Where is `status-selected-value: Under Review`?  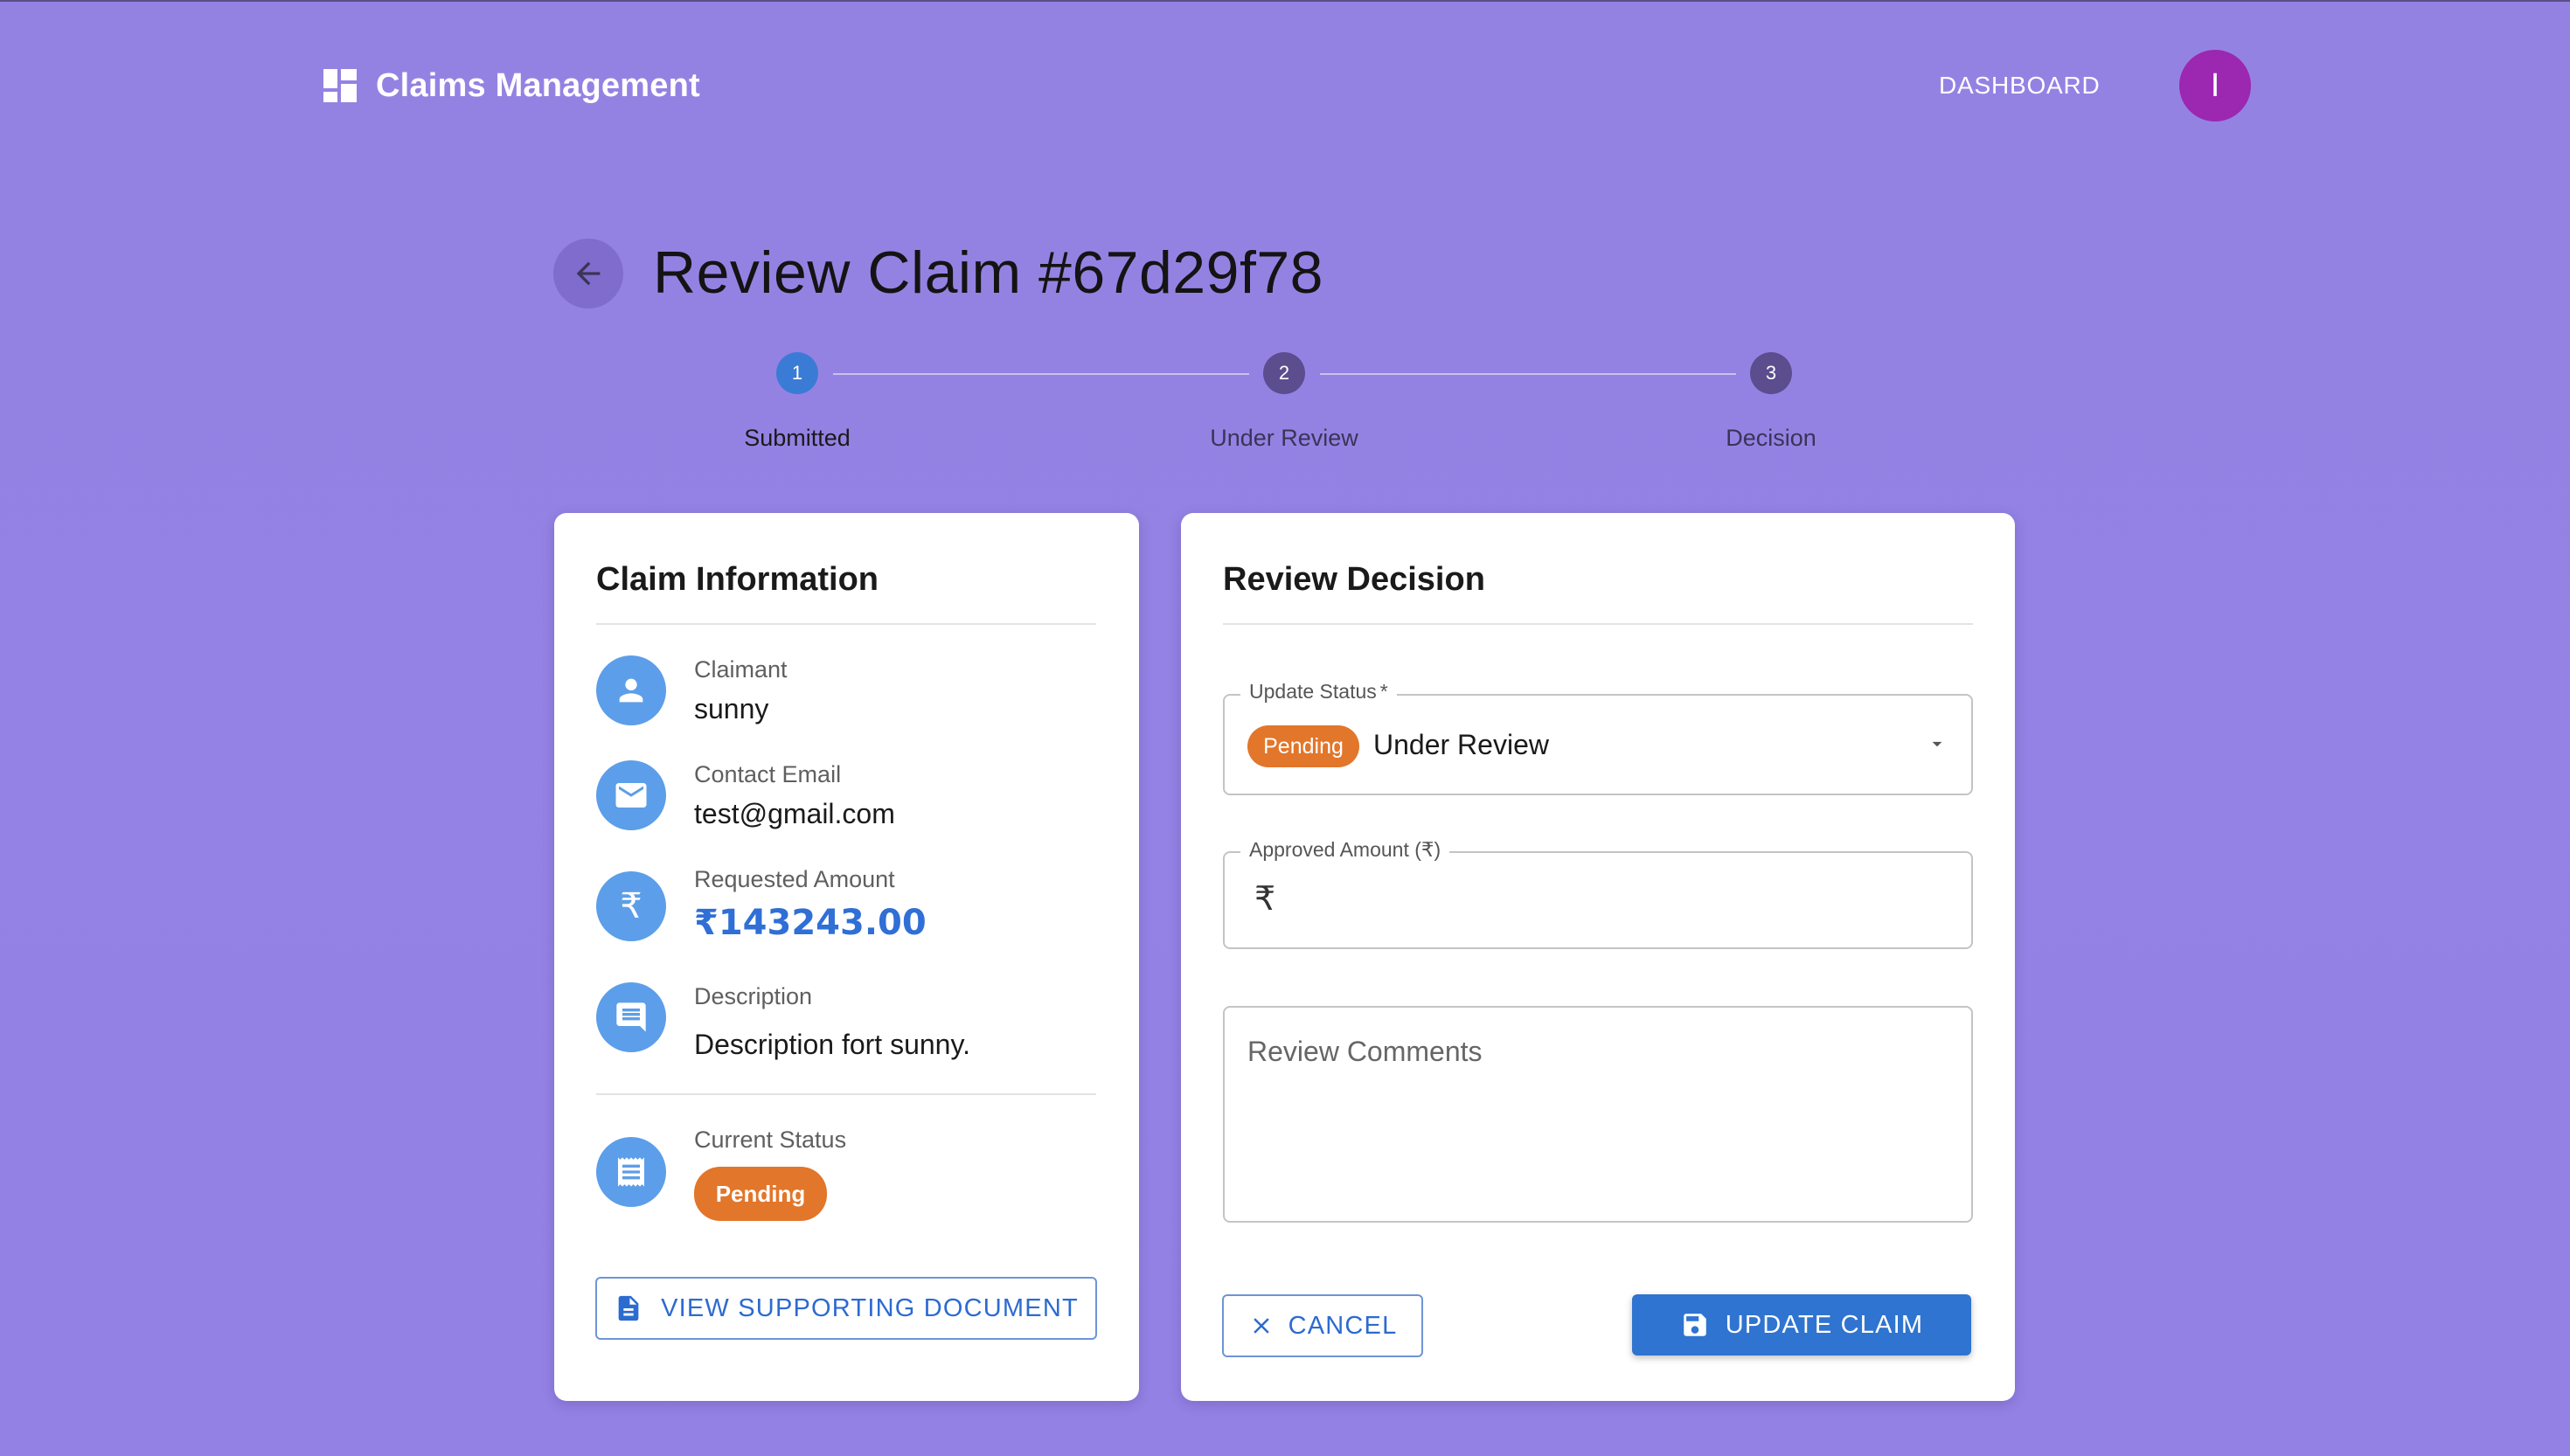 status-selected-value: Under Review is located at coordinates (1461, 744).